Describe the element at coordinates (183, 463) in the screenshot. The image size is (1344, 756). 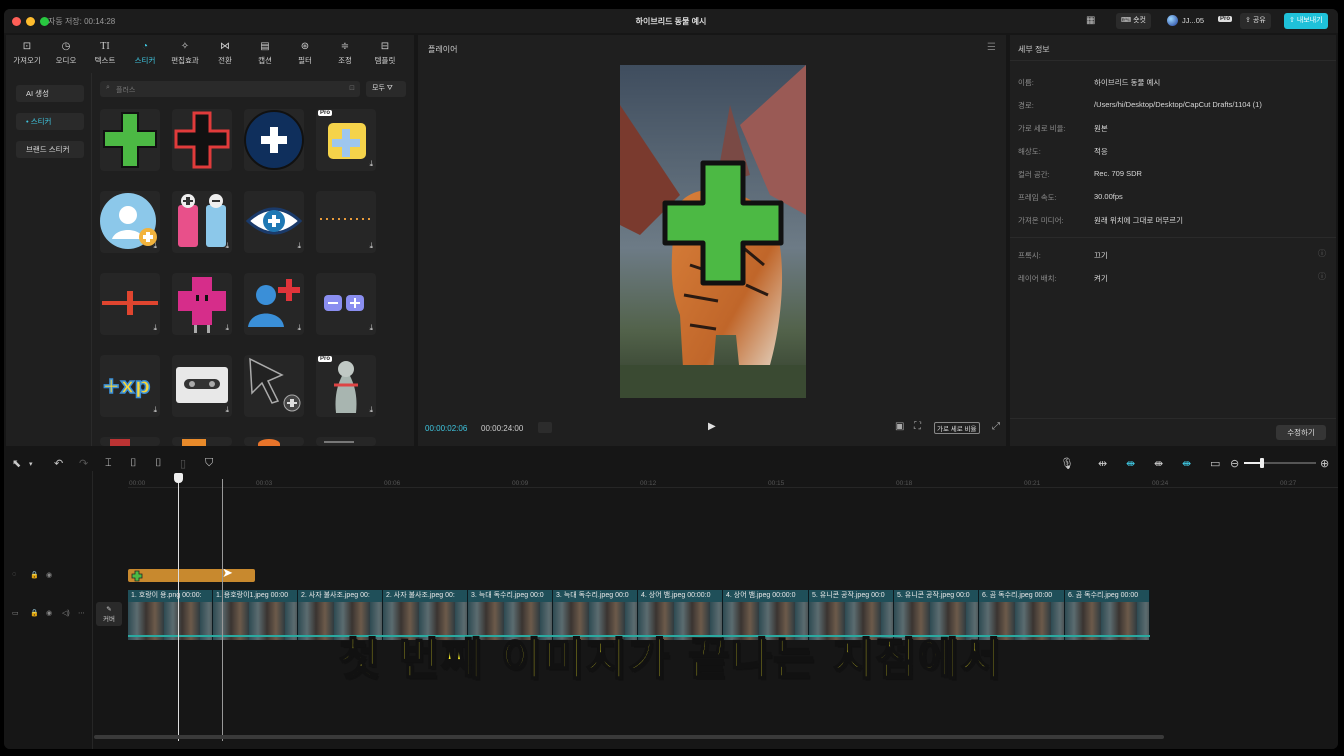
I see `delete-icon: ▯` at that location.